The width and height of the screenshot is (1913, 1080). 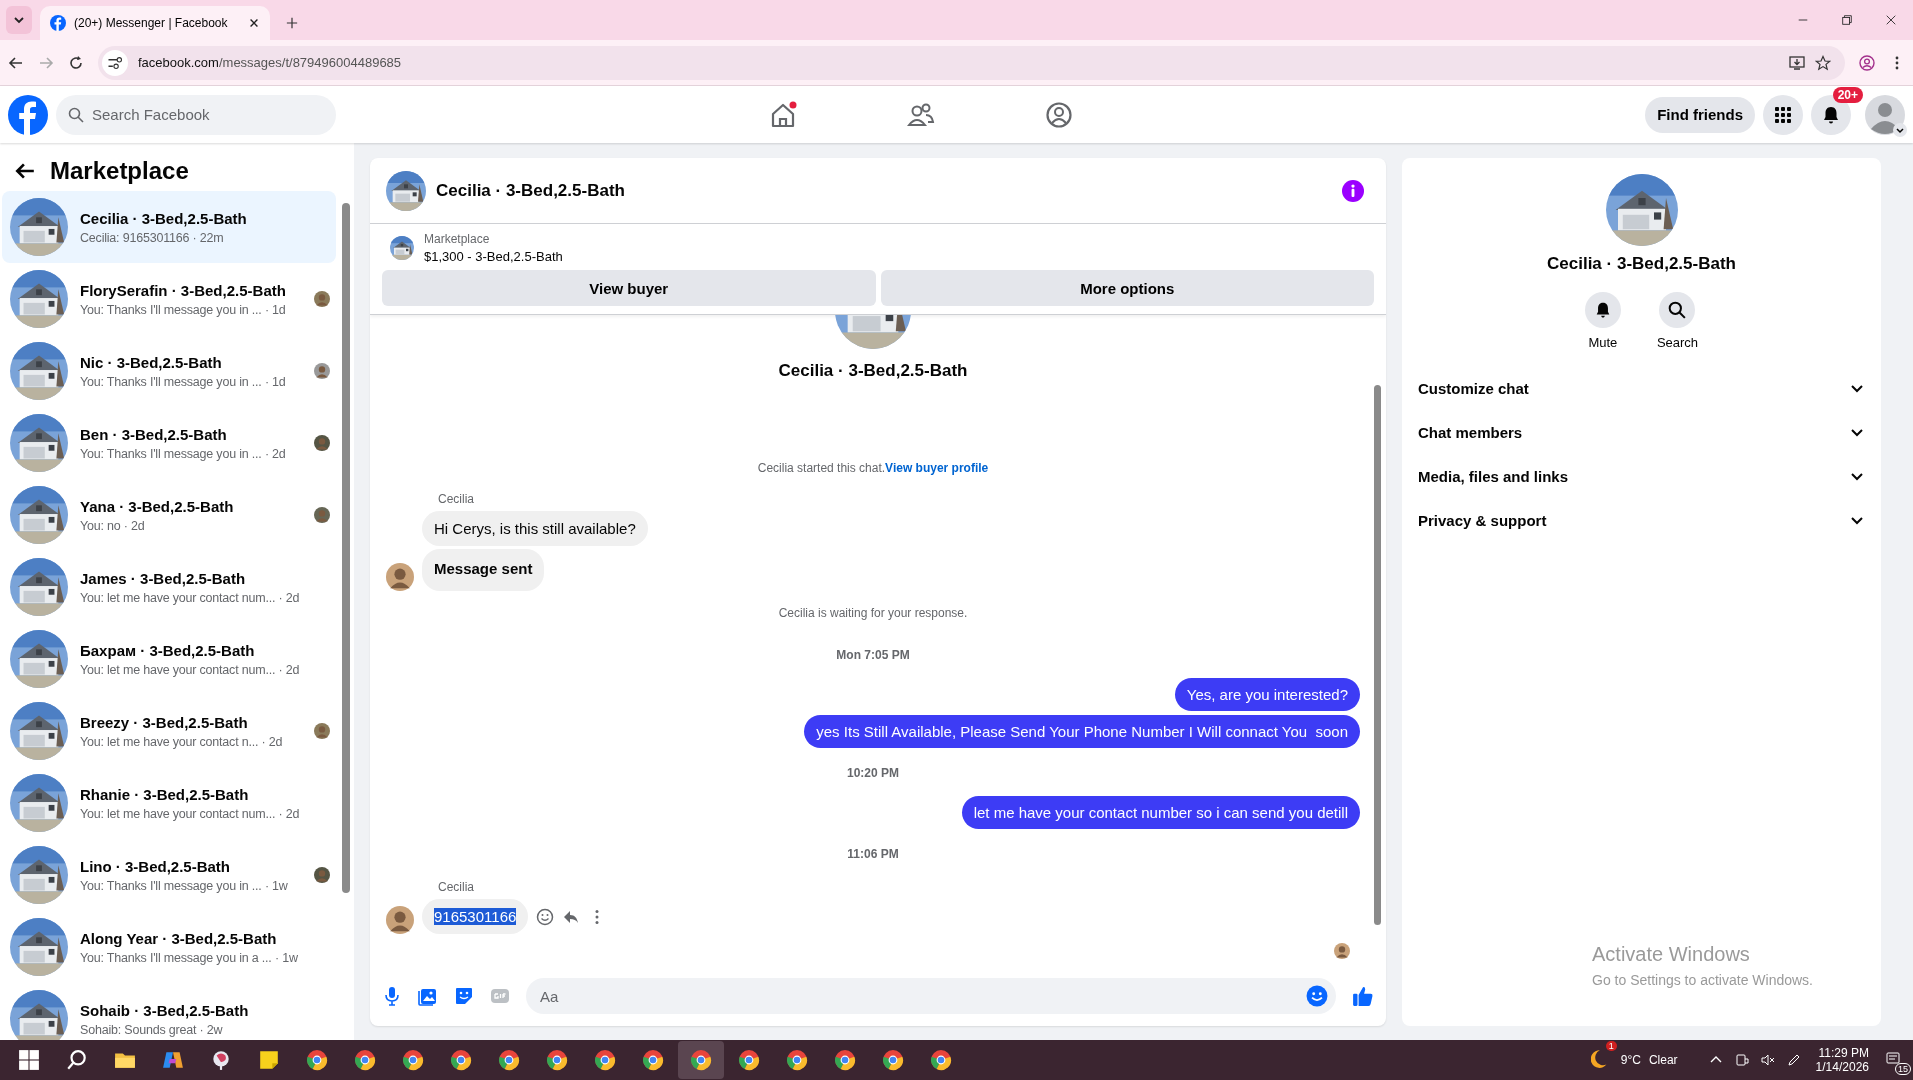 I want to click on reload-icon, so click(x=76, y=62).